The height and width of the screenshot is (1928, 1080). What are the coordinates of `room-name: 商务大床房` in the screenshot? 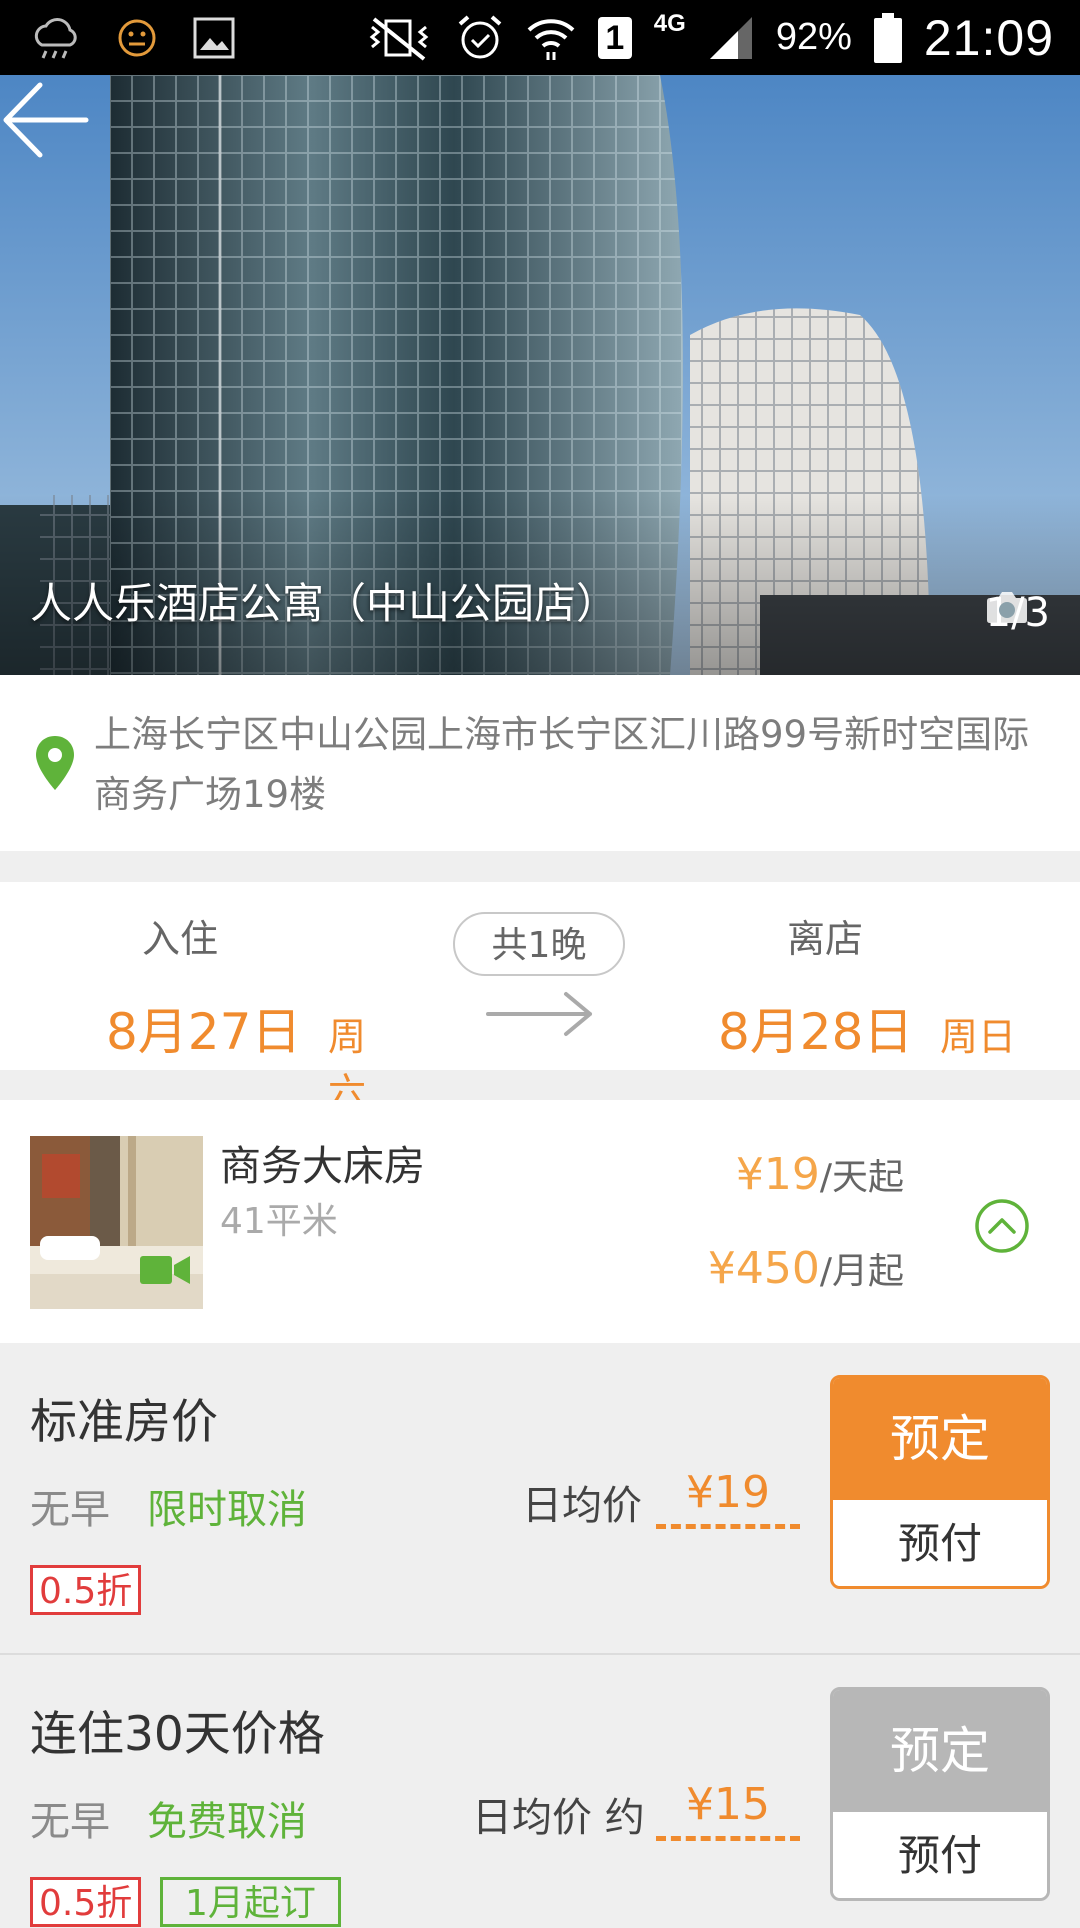 It's located at (322, 1166).